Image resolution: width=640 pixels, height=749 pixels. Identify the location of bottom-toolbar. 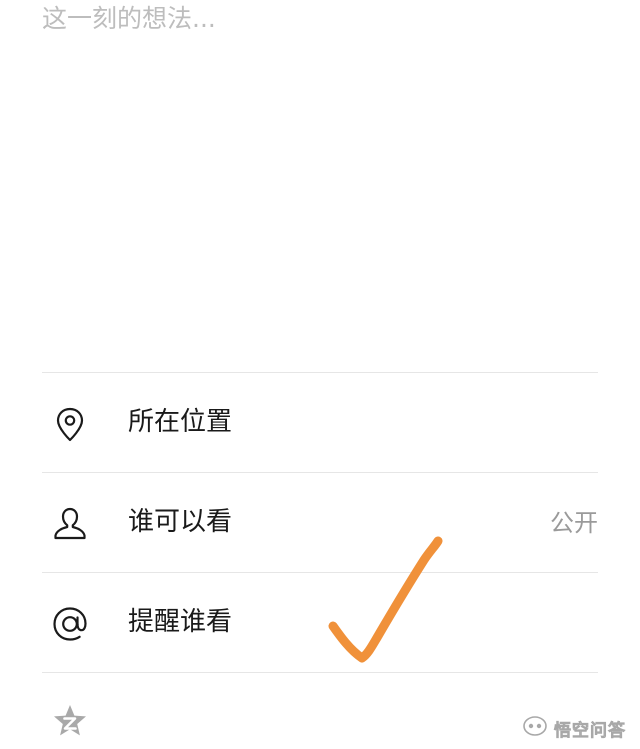
(320, 710).